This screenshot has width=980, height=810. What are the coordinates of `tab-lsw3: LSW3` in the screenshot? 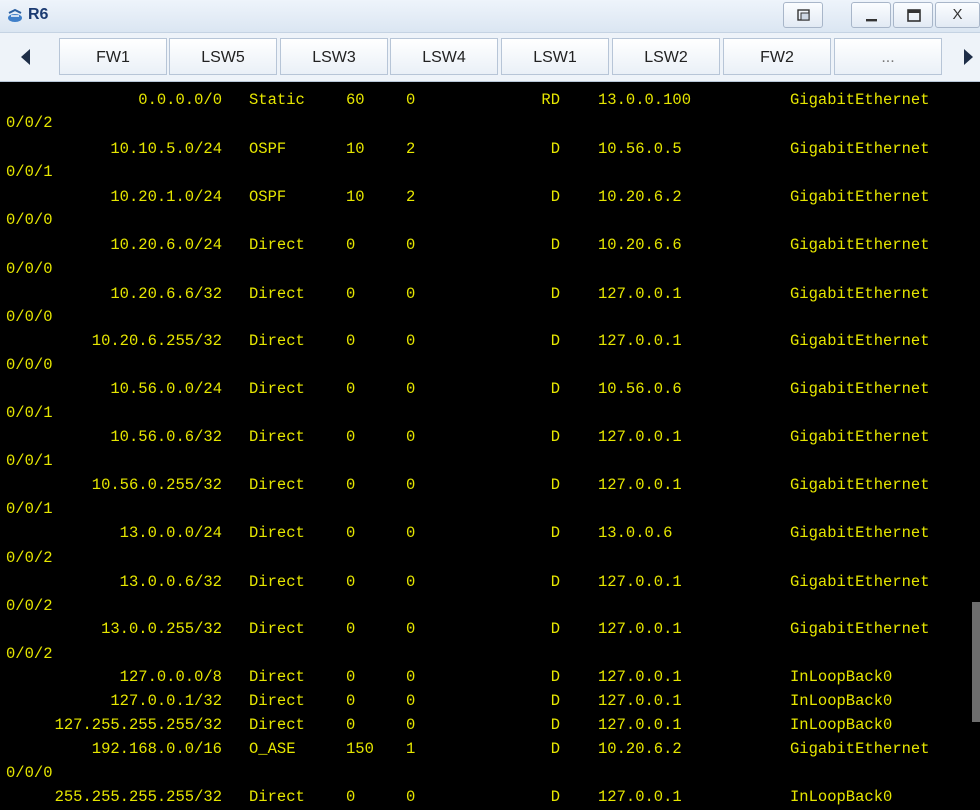 It's located at (334, 56).